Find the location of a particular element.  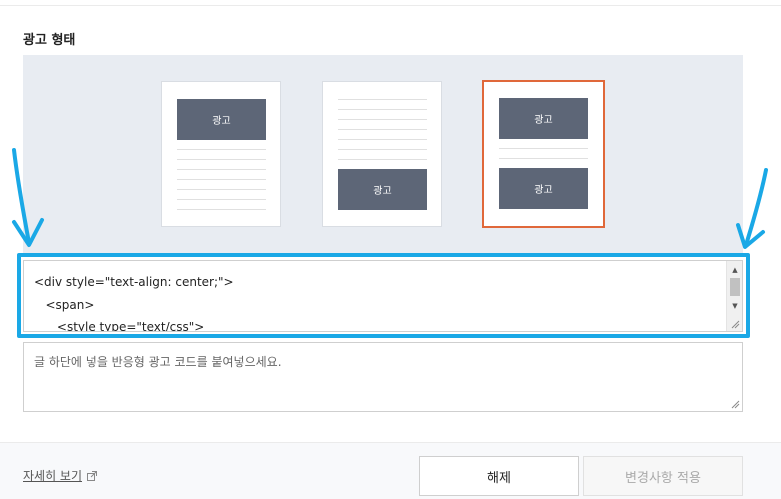

layout-option-top: 광고 is located at coordinates (221, 154).